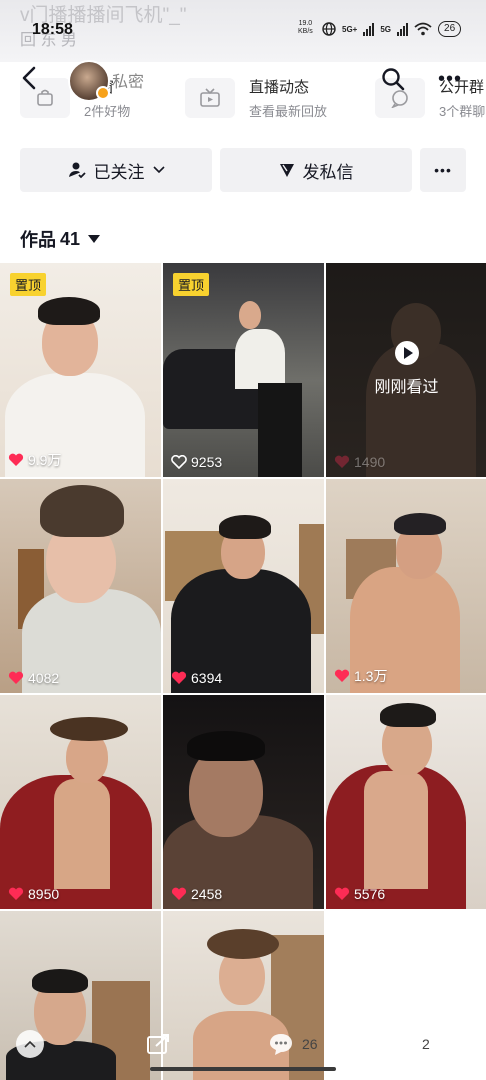 This screenshot has width=486, height=1080. What do you see at coordinates (393, 79) in the screenshot?
I see `search-icon` at bounding box center [393, 79].